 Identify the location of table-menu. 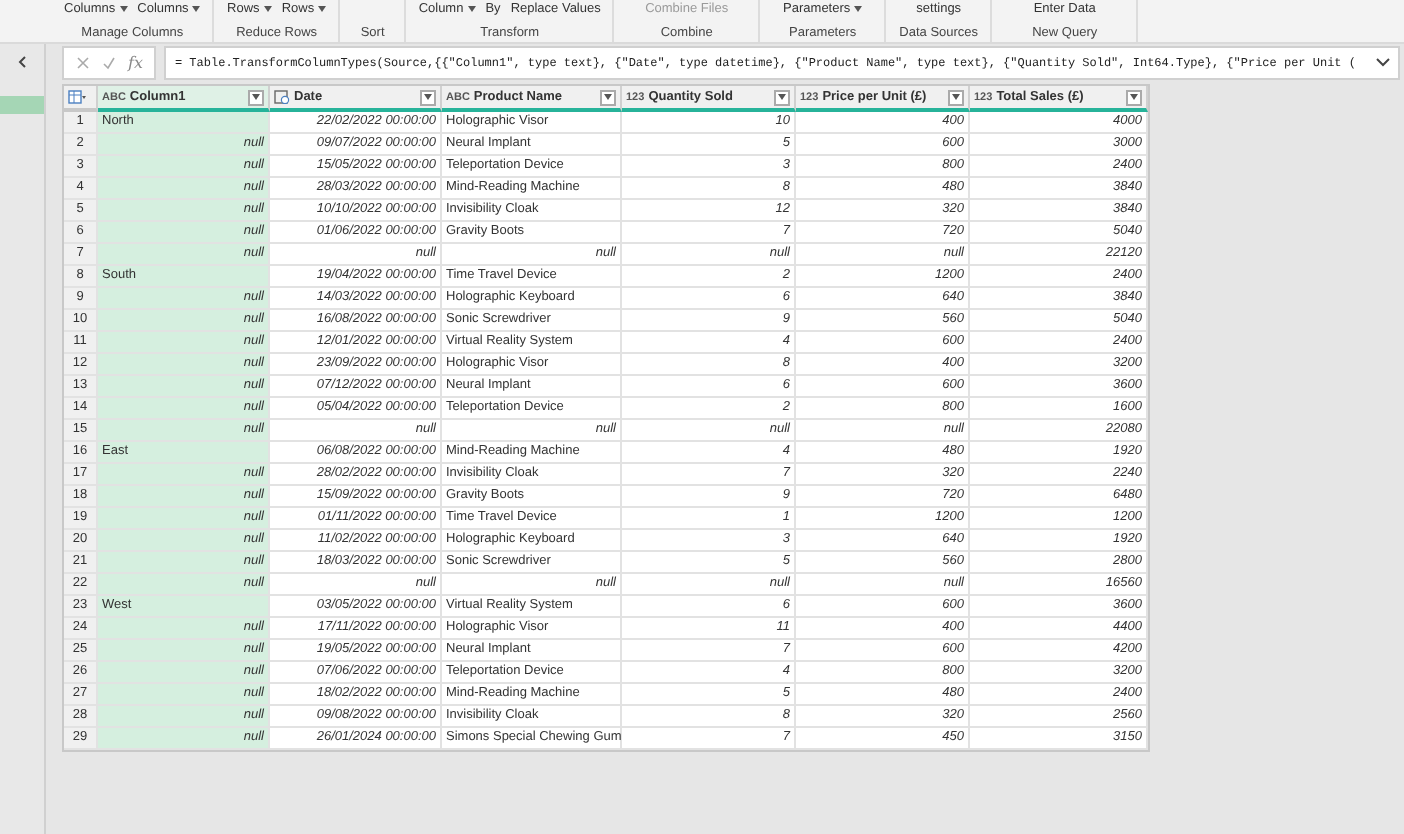
(81, 99).